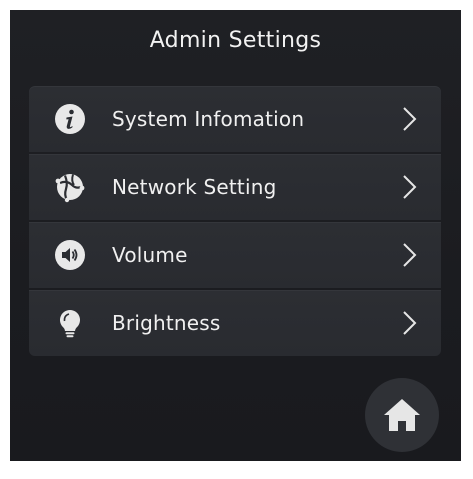 This screenshot has width=473, height=479. I want to click on home-icon, so click(402, 415).